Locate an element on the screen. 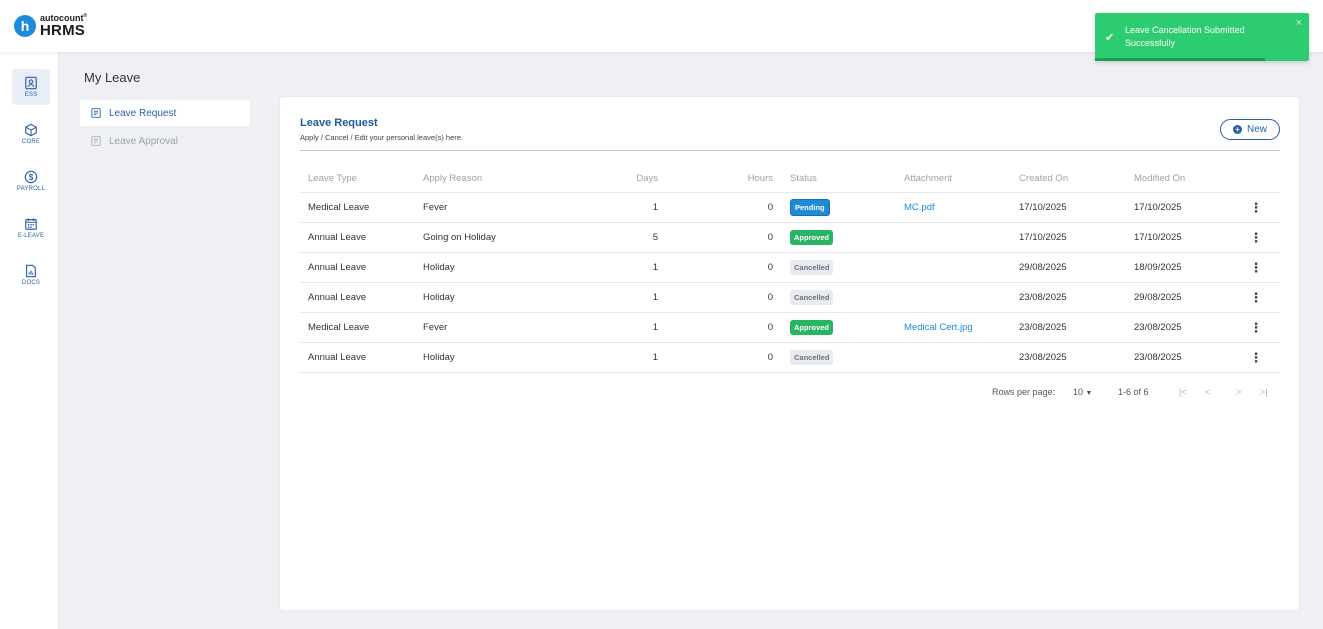 Image resolution: width=1323 pixels, height=629 pixels. column-header-apply-reason: Apply Reason is located at coordinates (452, 178).